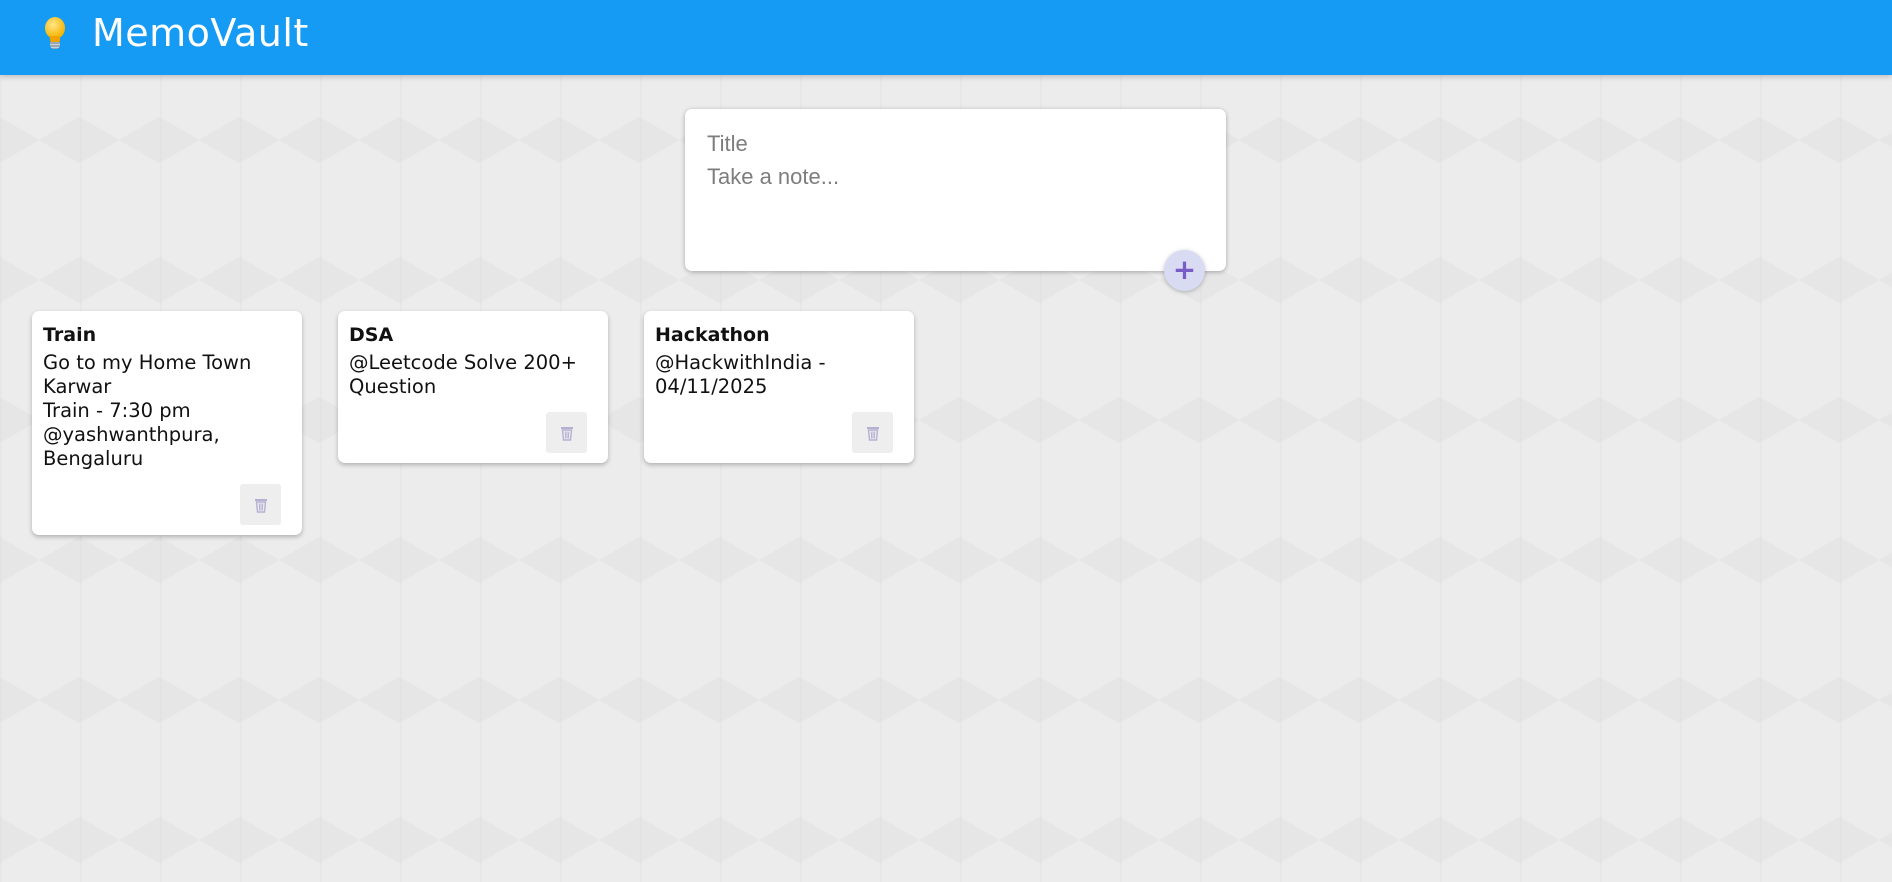  Describe the element at coordinates (55, 33) in the screenshot. I see `lightbulb-icon` at that location.